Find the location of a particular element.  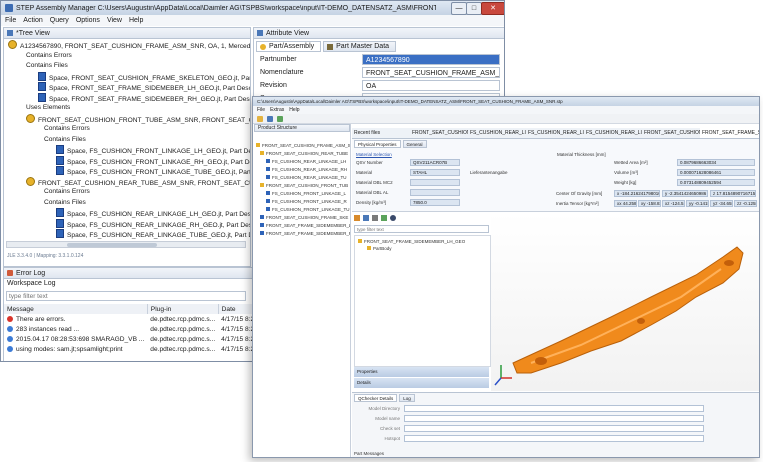

ps-tree-row: FS_CUSHION_REAR_LINKAGE_LH is located at coordinates (306, 161).